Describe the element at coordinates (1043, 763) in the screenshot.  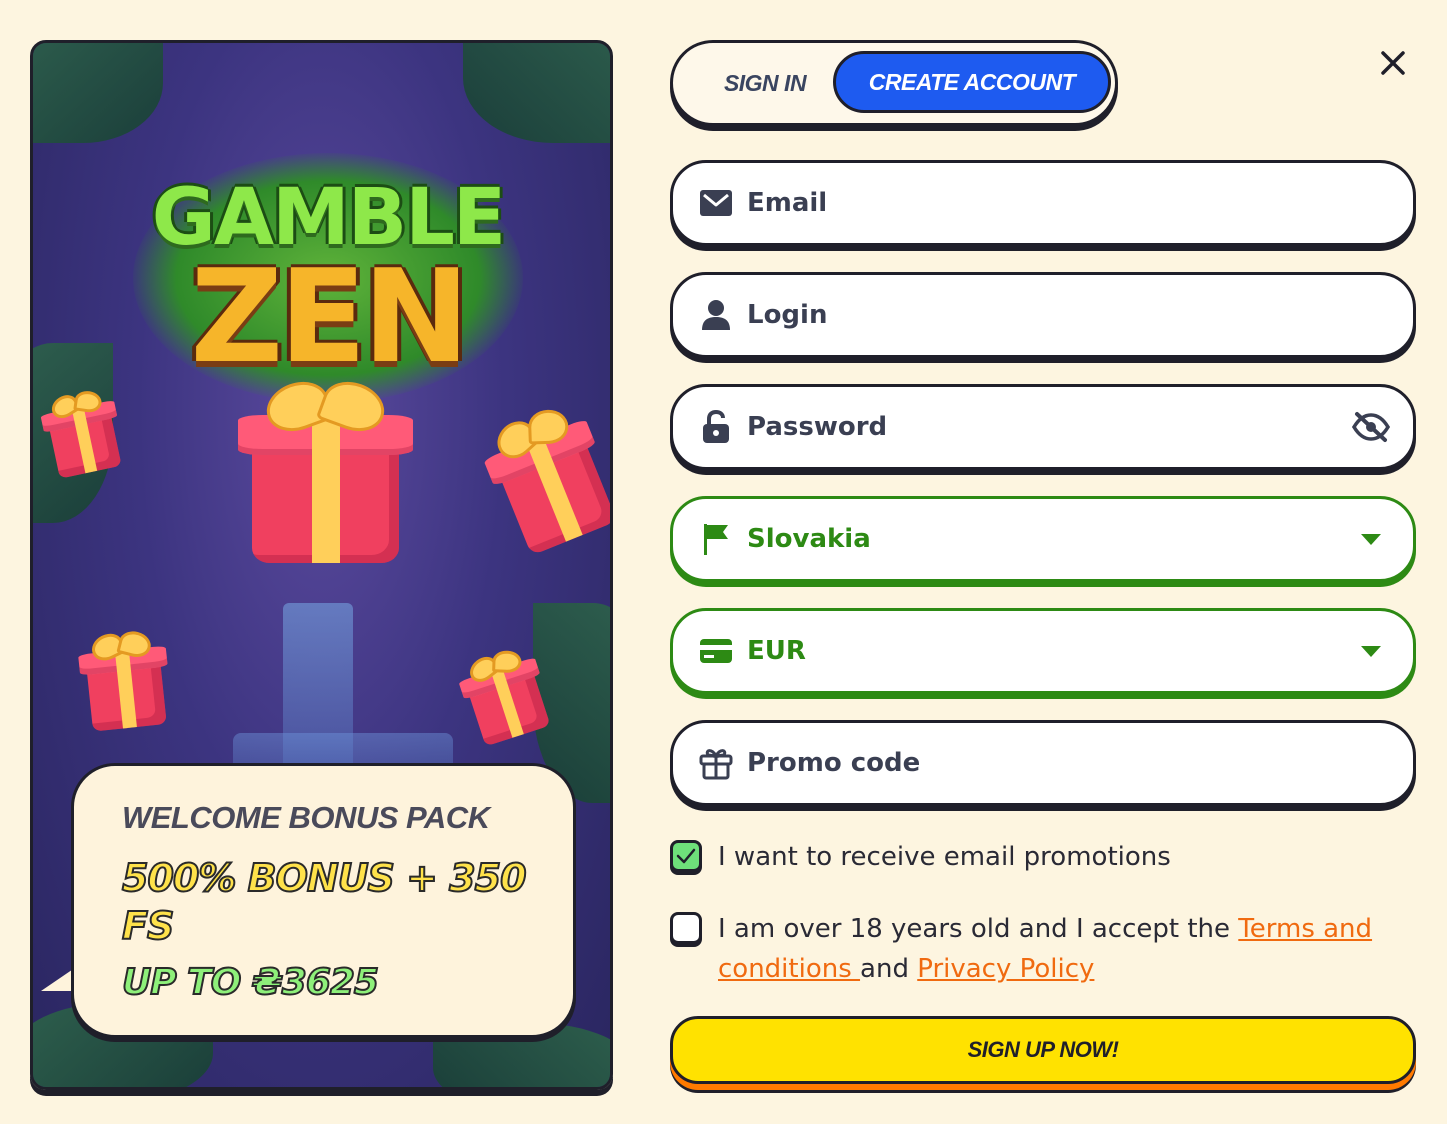
I see `promo-code-field: Promo code` at that location.